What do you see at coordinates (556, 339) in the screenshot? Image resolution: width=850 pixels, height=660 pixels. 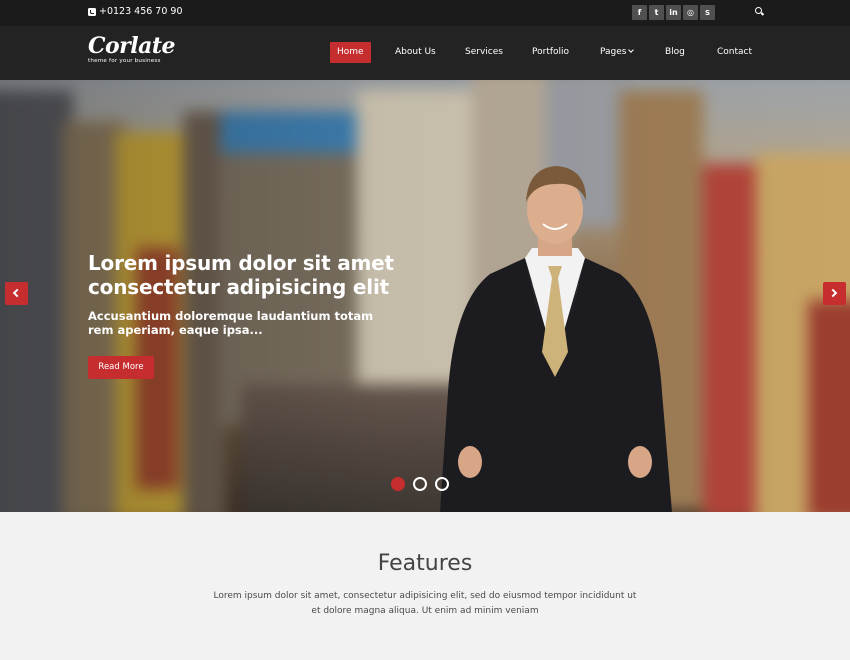 I see `businessman-image` at bounding box center [556, 339].